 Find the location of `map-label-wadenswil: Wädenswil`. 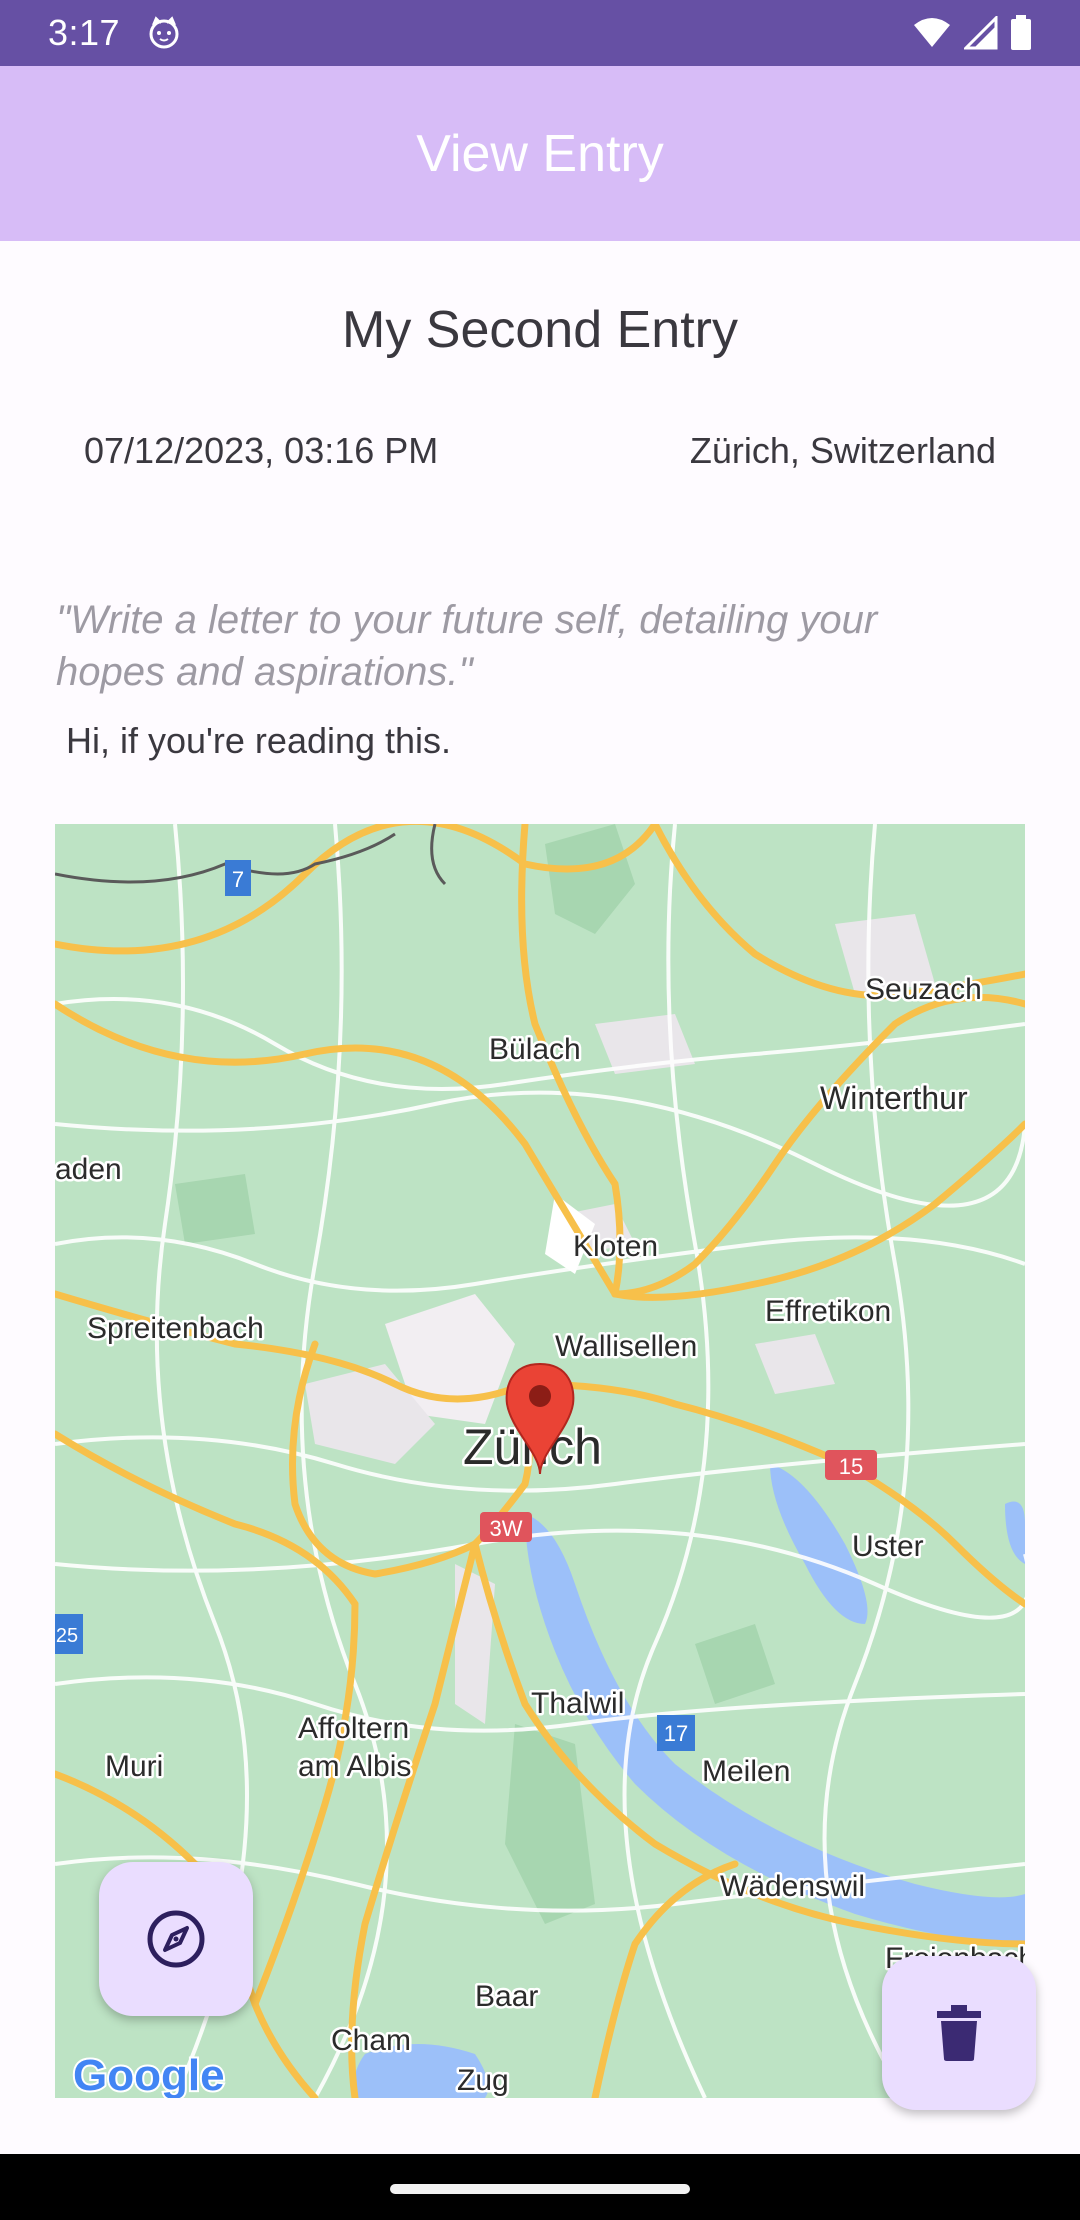

map-label-wadenswil: Wädenswil is located at coordinates (792, 1886).